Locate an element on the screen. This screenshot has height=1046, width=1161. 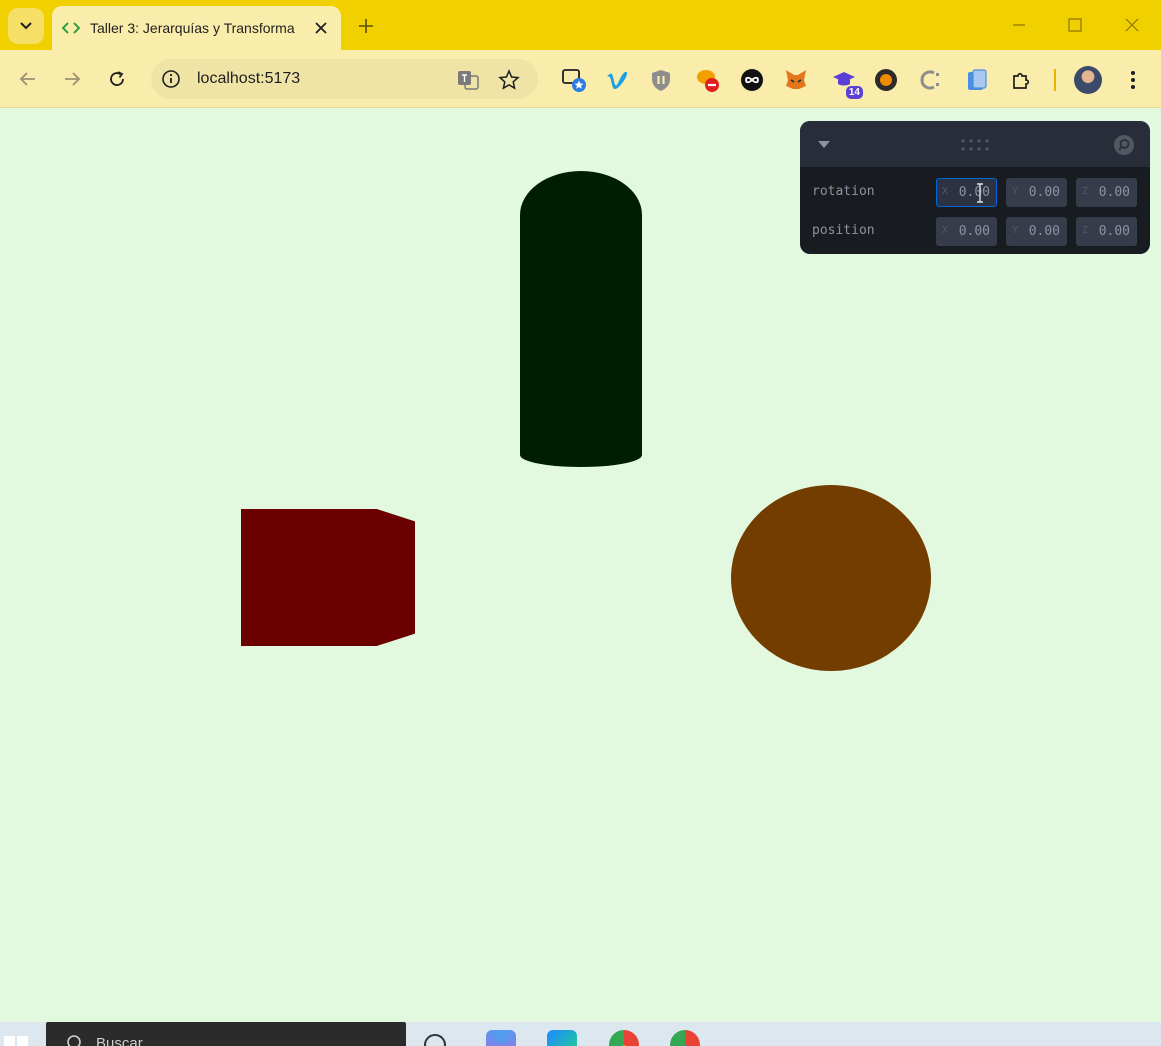
panel-header is located at coordinates (975, 144).